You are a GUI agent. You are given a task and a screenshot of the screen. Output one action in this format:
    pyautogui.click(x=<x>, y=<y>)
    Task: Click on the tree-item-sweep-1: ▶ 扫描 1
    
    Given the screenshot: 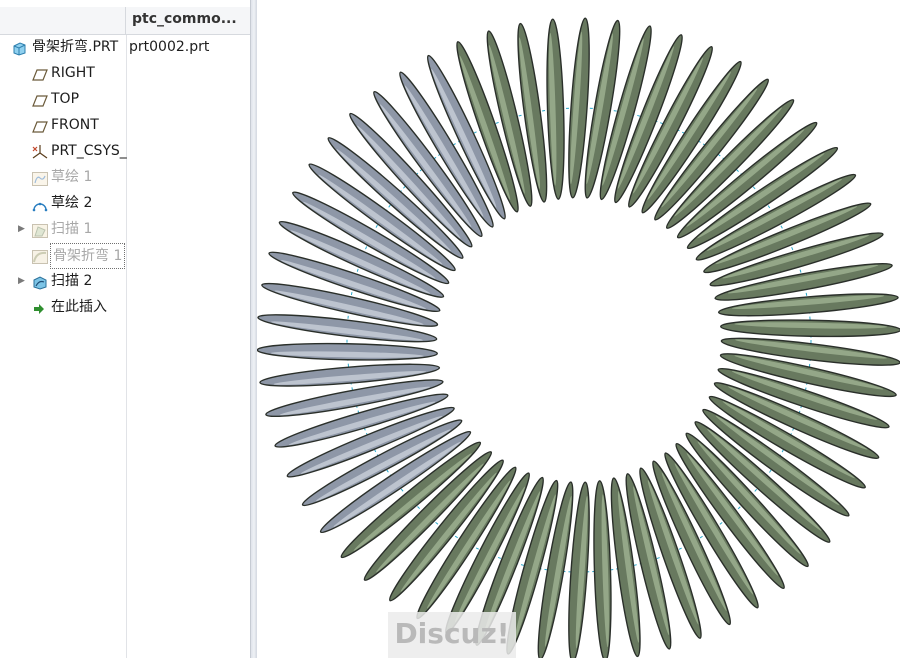 What is the action you would take?
    pyautogui.click(x=125, y=229)
    